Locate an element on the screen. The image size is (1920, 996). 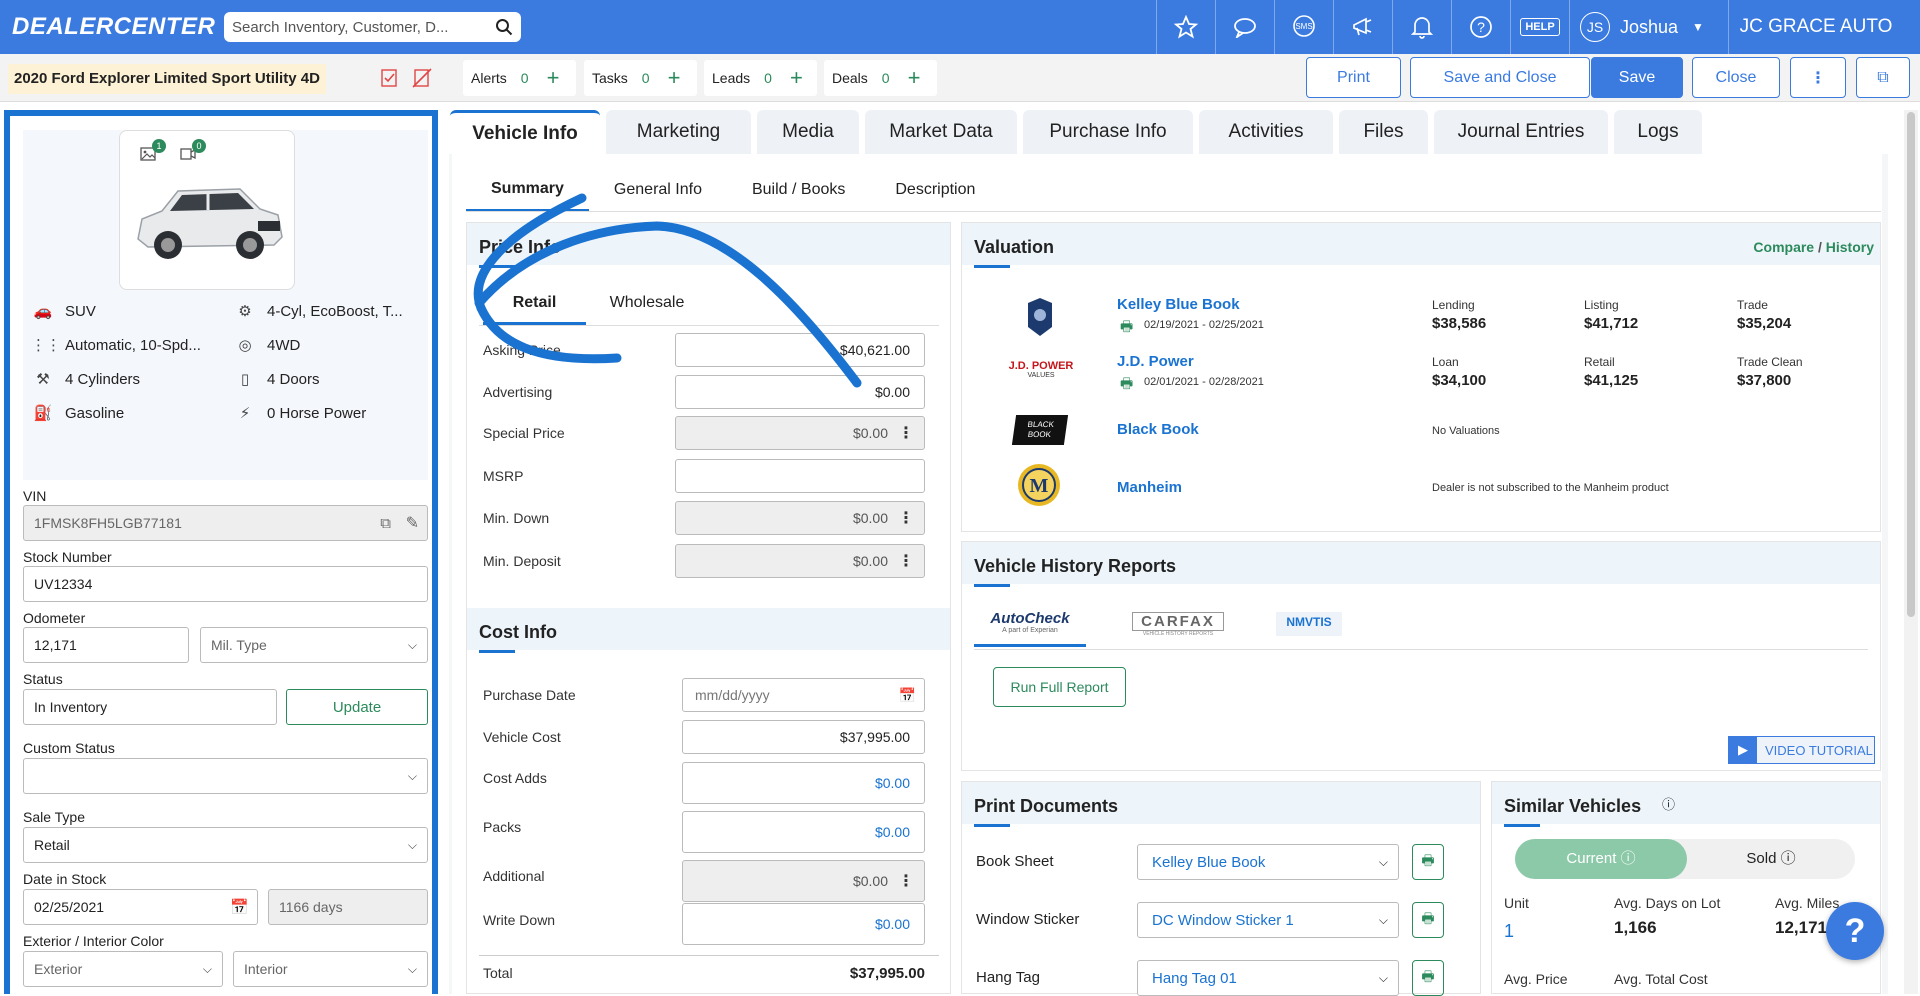
megaphone-icon is located at coordinates (1362, 27).